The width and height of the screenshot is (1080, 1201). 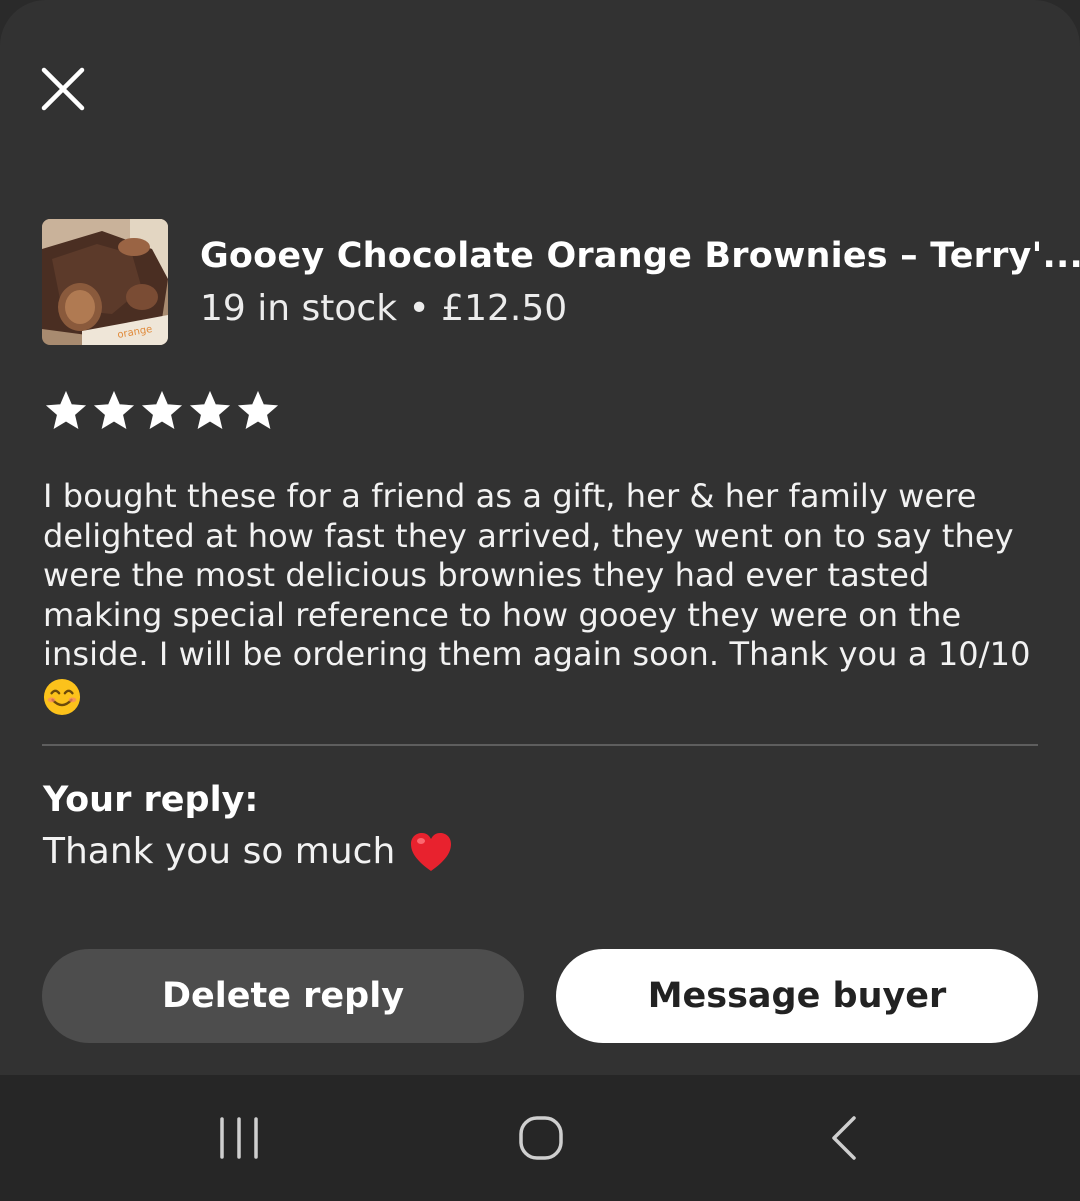 I want to click on back-button, so click(x=844, y=1138).